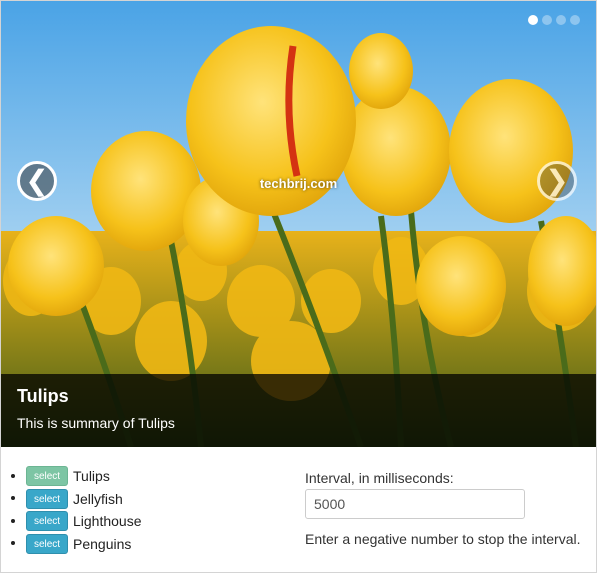 This screenshot has width=597, height=573. Describe the element at coordinates (47, 476) in the screenshot. I see `select-tulips-button: select` at that location.